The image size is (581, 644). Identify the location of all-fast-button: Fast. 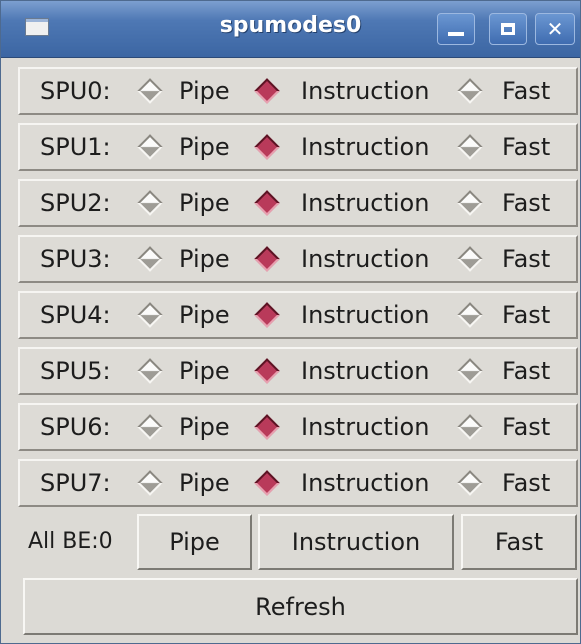
(519, 542).